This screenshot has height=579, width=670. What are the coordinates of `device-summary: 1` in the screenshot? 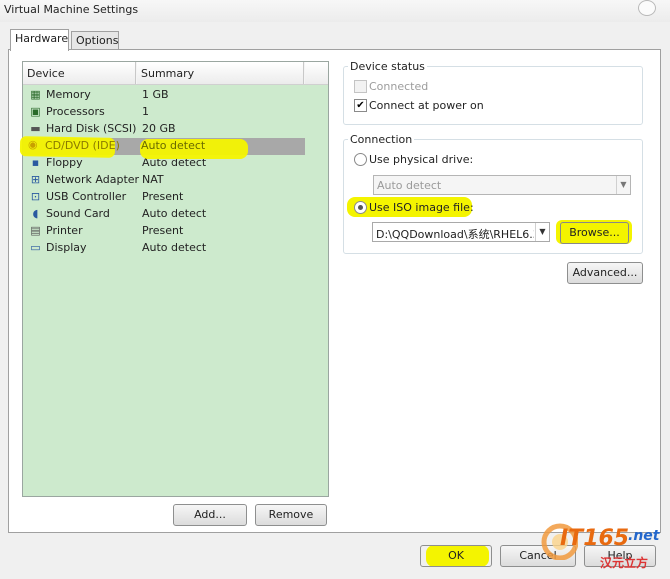 It's located at (145, 111).